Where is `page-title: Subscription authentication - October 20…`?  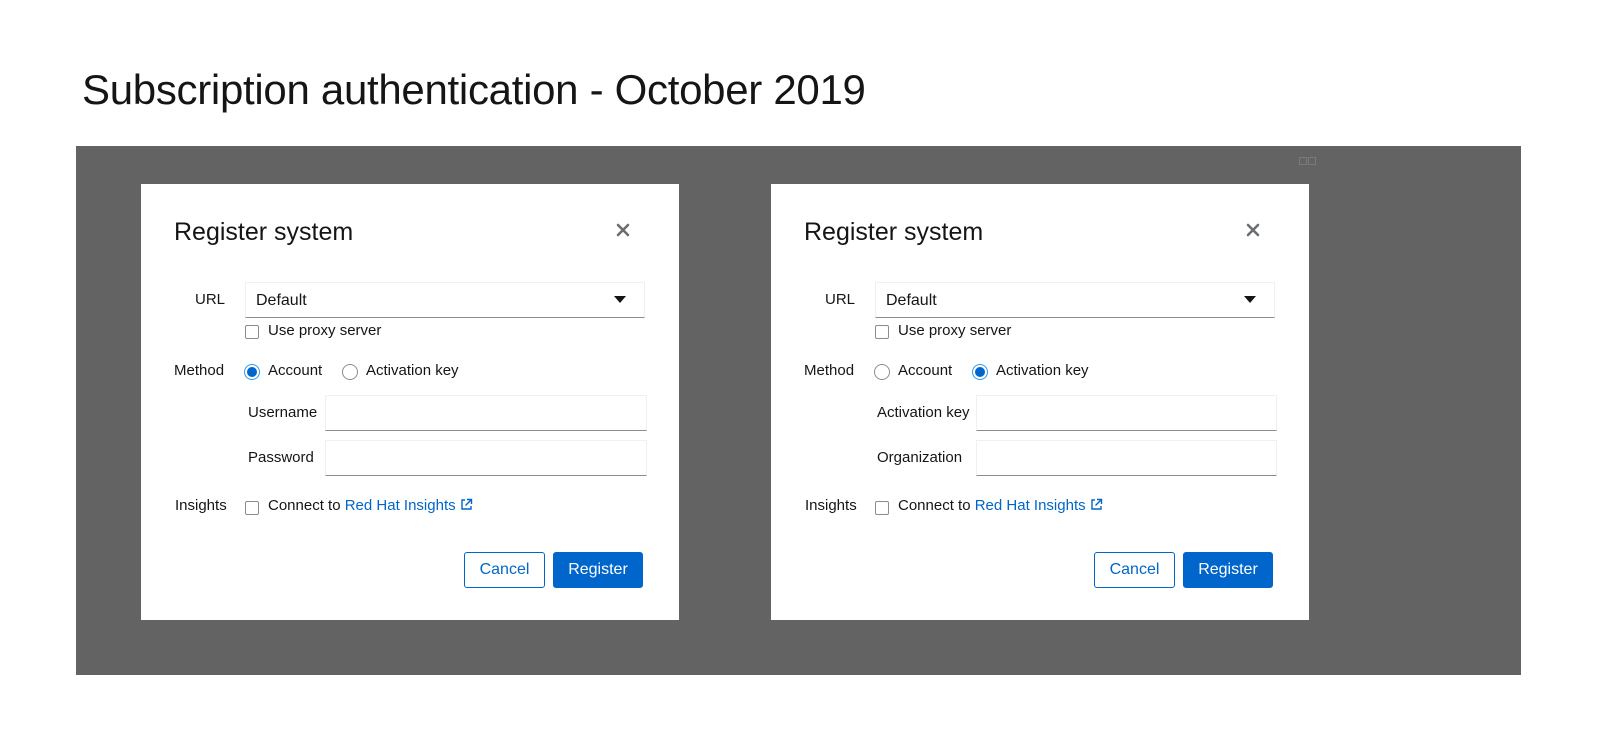 page-title: Subscription authentication - October 20… is located at coordinates (474, 89).